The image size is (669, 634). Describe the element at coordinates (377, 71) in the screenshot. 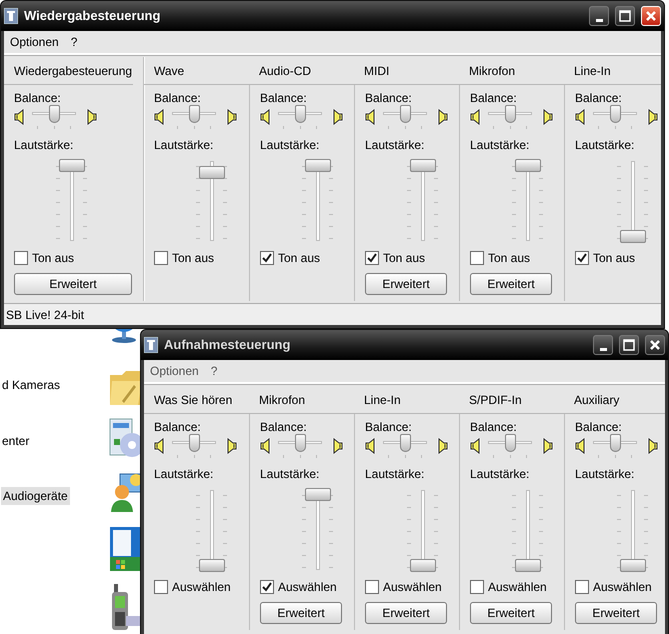

I see `channel-name: MIDI` at that location.